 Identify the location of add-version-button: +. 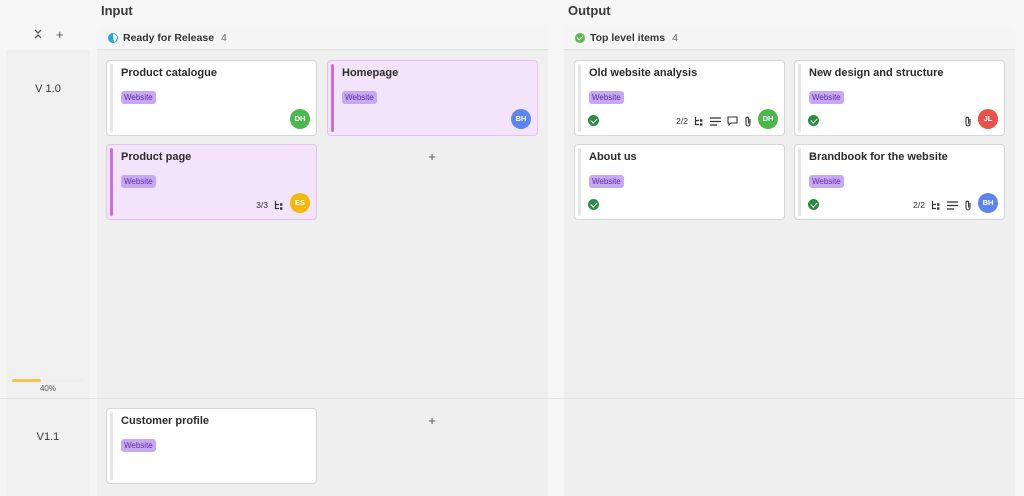
(60, 35).